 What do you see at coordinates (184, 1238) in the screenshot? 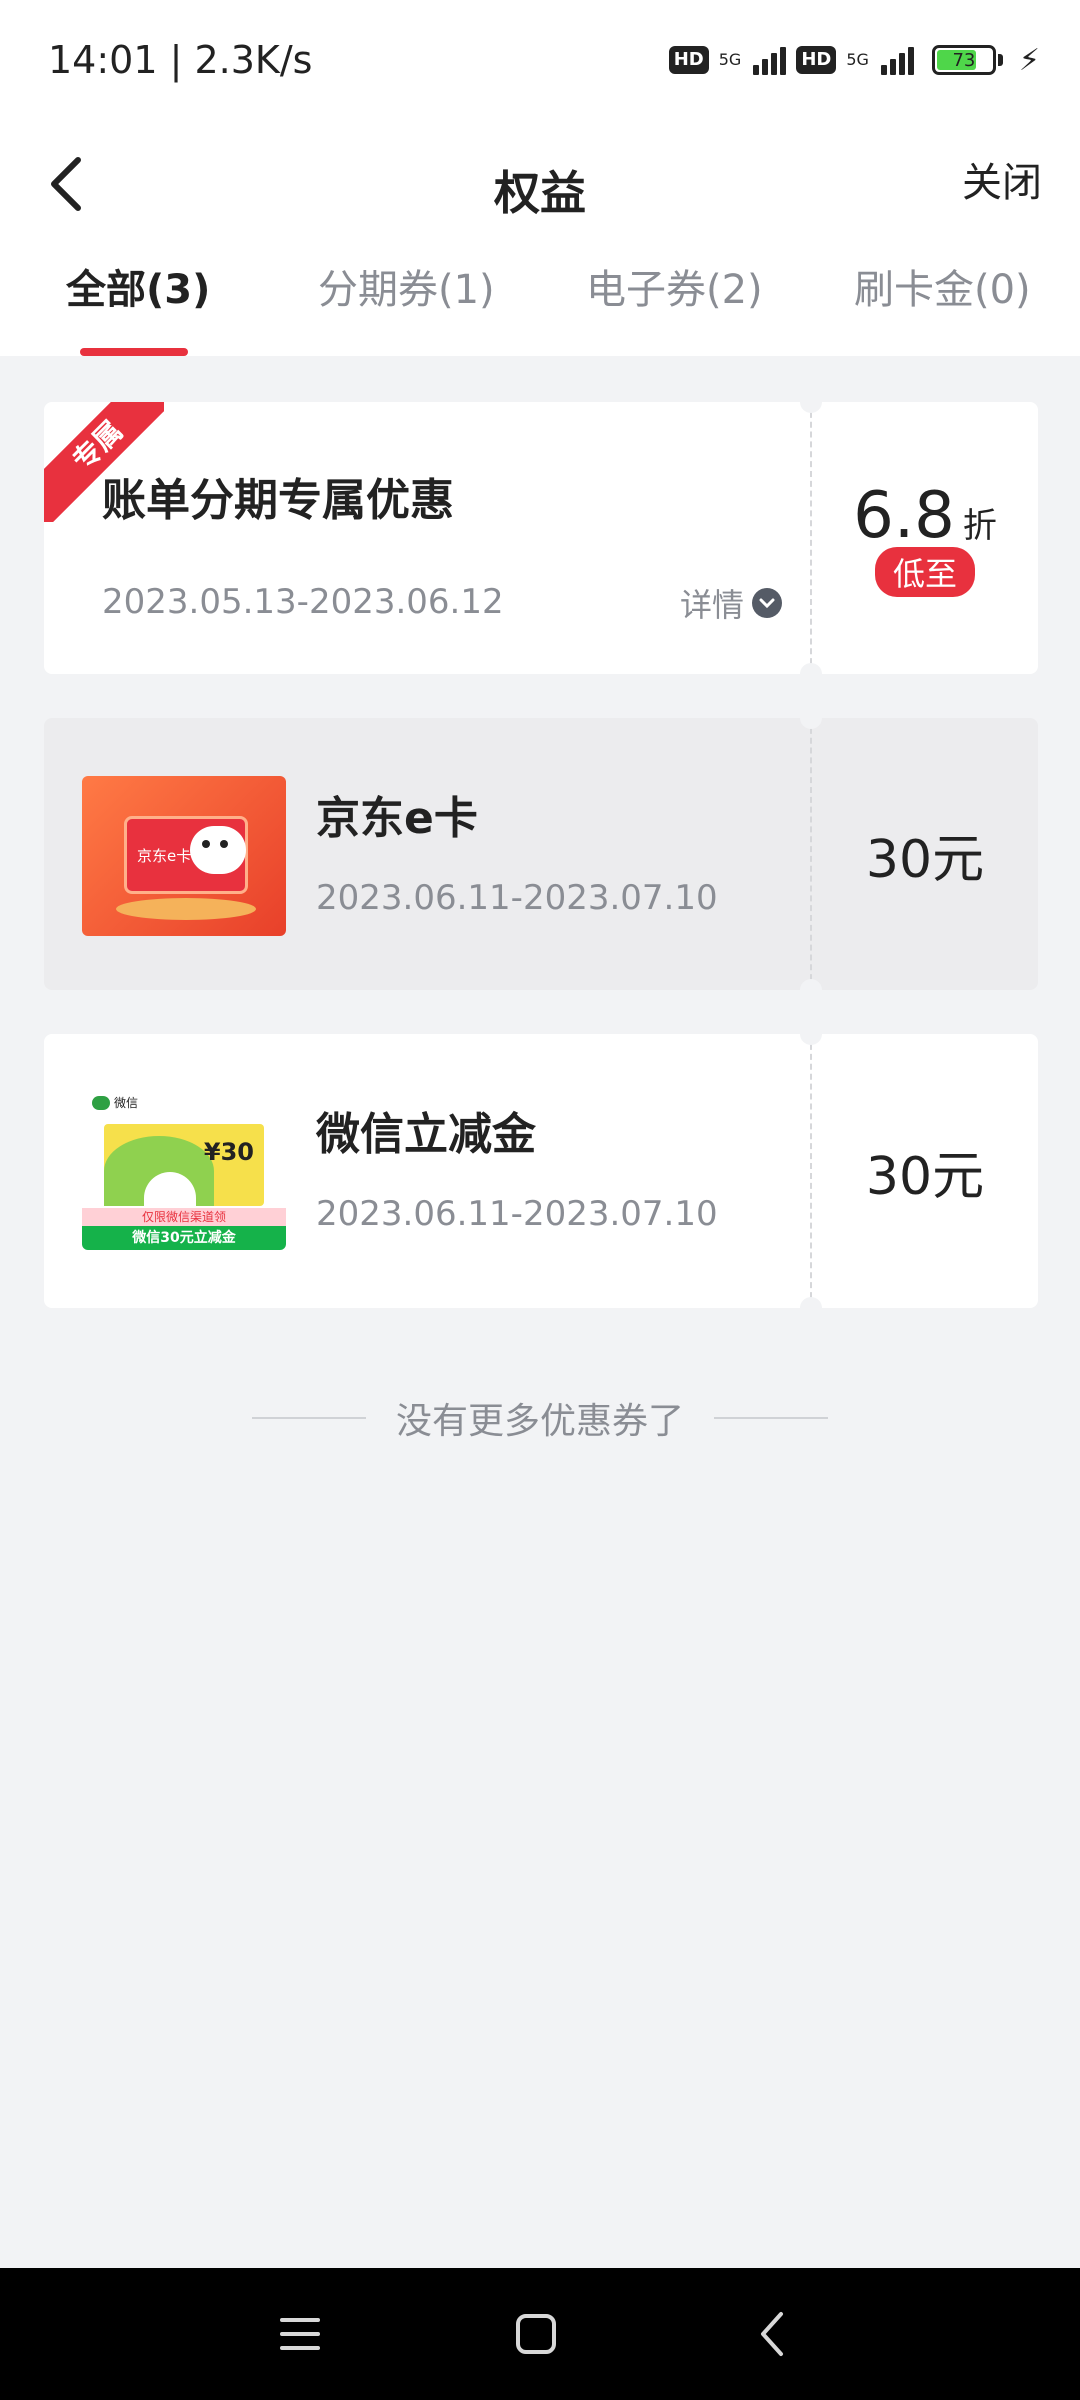
I see `wechat-banner: 微信30元立减金` at bounding box center [184, 1238].